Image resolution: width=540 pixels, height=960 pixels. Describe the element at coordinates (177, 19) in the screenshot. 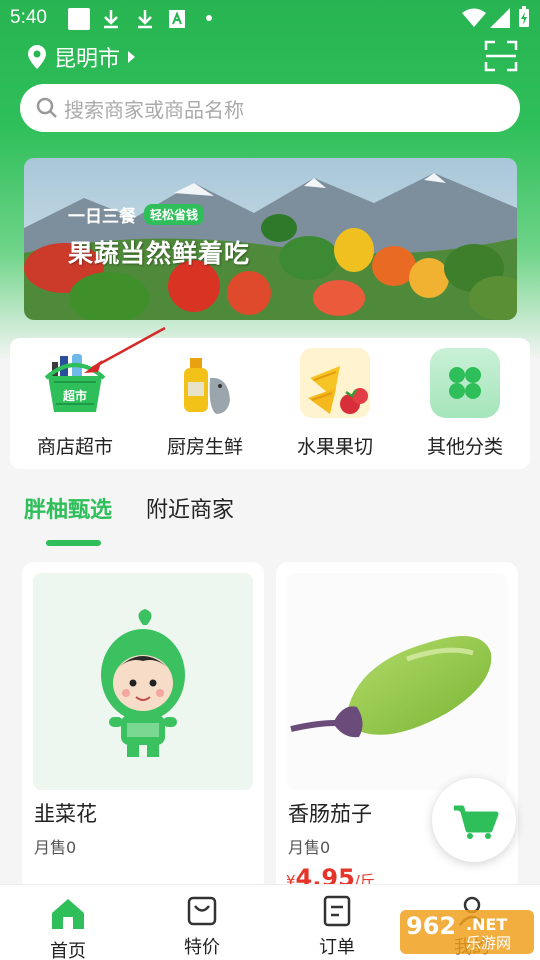

I see `app-a-icon` at that location.